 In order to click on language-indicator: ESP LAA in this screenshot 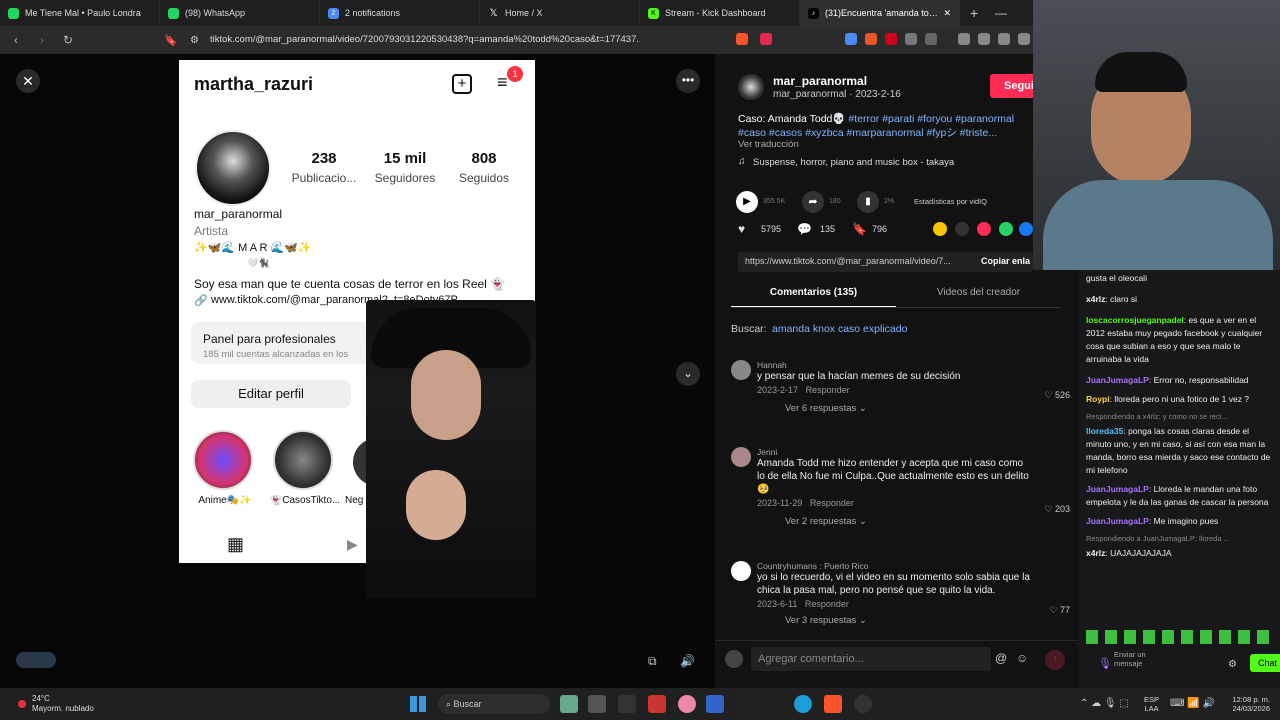, I will do `click(1151, 704)`.